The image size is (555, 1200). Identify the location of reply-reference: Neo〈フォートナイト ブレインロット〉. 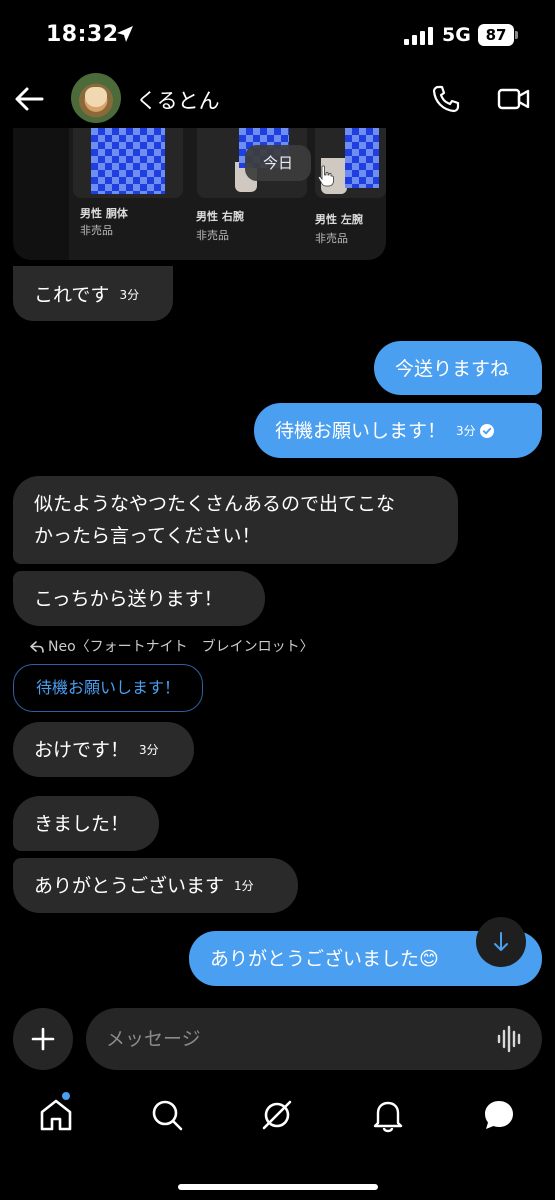
(172, 646).